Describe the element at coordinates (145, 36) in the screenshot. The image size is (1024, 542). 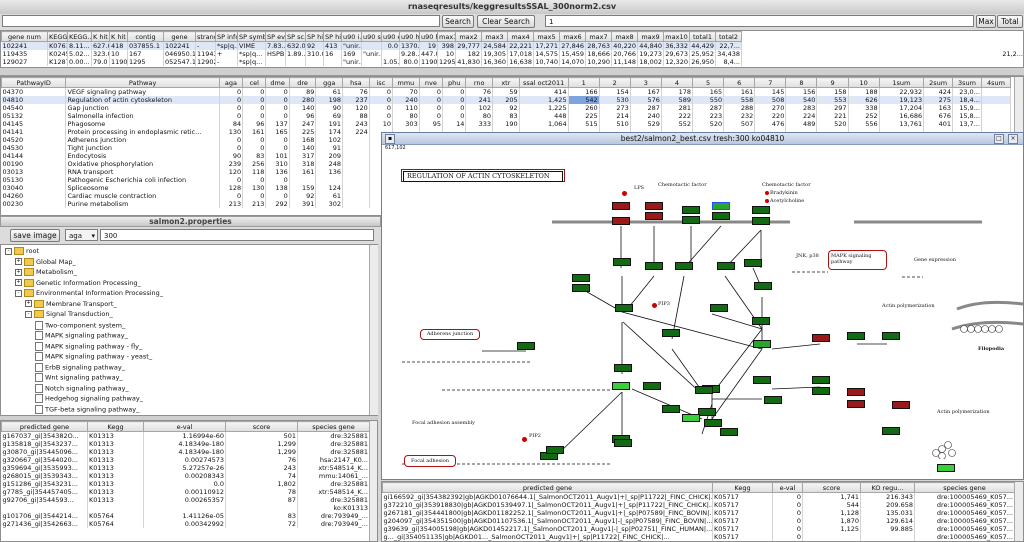
I see `column-header: contig` at that location.